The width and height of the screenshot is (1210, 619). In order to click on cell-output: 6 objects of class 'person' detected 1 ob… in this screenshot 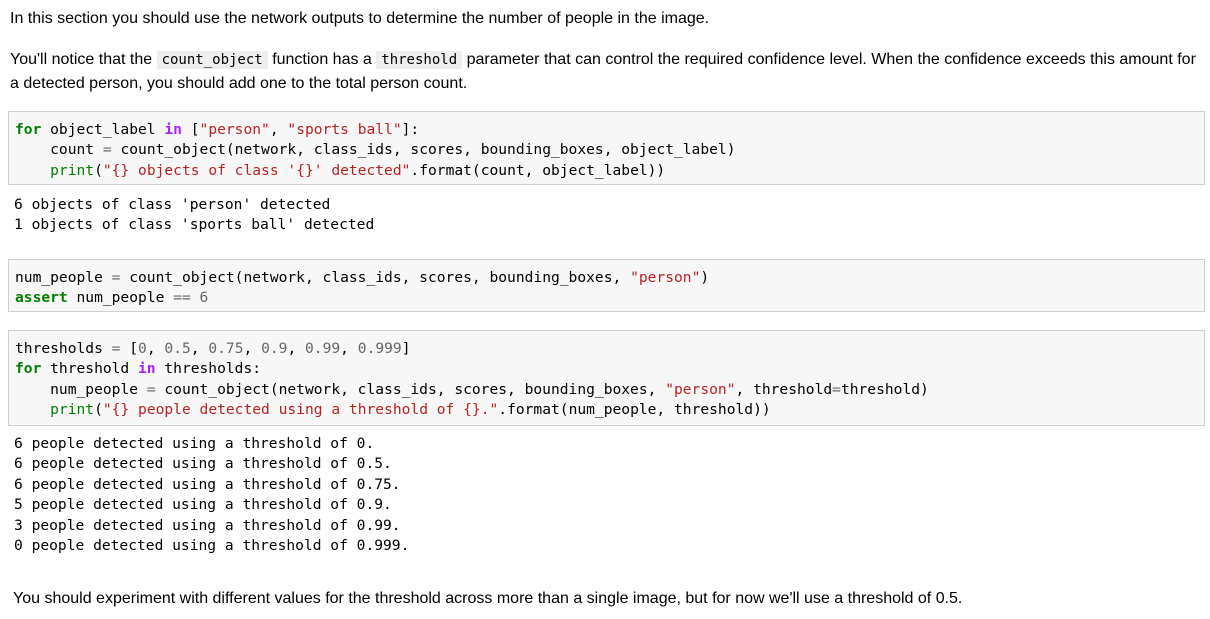, I will do `click(194, 215)`.